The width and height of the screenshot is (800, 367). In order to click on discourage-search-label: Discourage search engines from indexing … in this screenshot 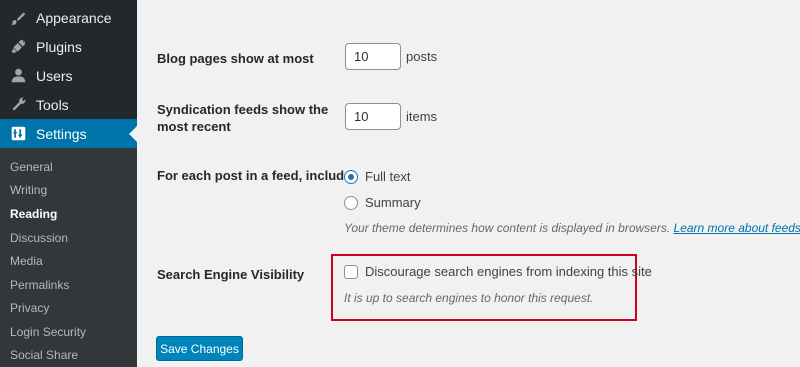, I will do `click(508, 271)`.